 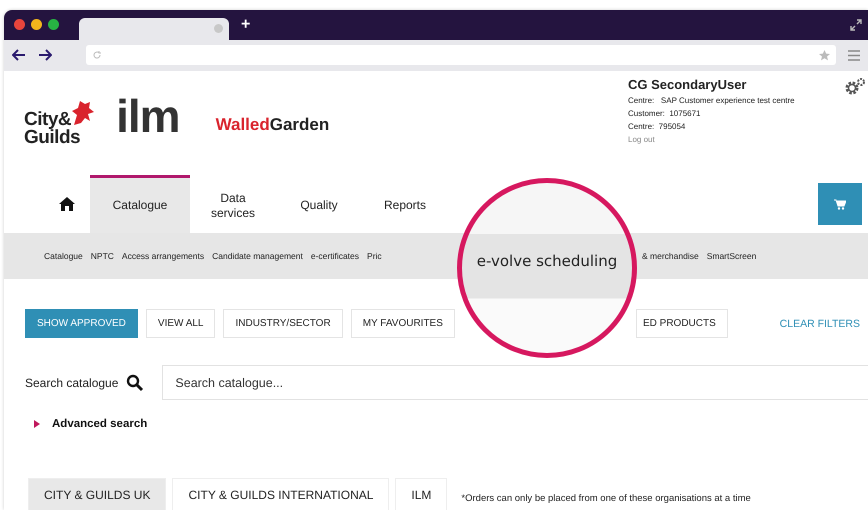 I want to click on filter-button: INDUSTRY/SECTOR, so click(x=283, y=323).